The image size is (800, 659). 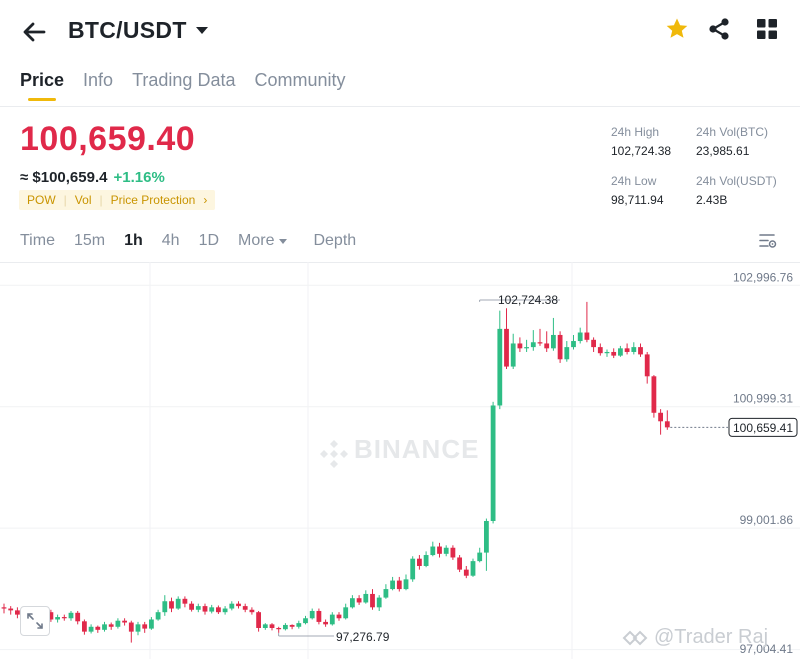 What do you see at coordinates (117, 200) in the screenshot?
I see `tag-bar: POW | Vol | Price Protection ›` at bounding box center [117, 200].